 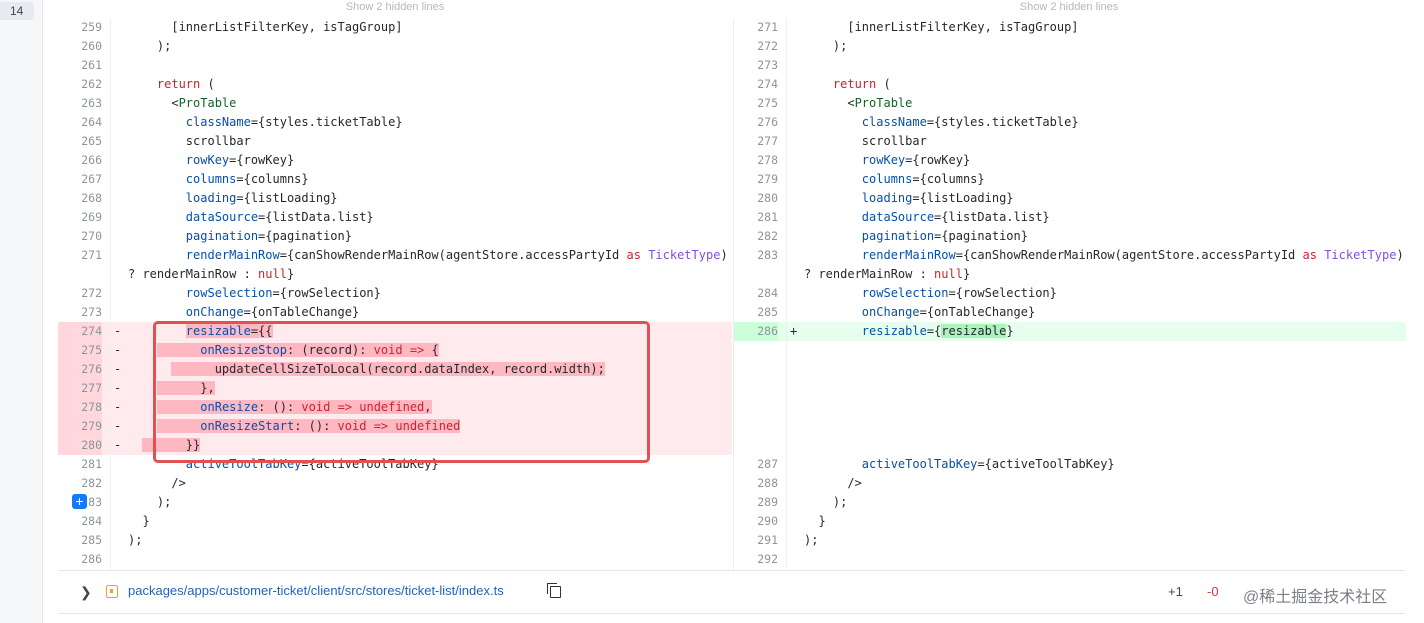 What do you see at coordinates (401, 392) in the screenshot?
I see `annotation-highlight-box` at bounding box center [401, 392].